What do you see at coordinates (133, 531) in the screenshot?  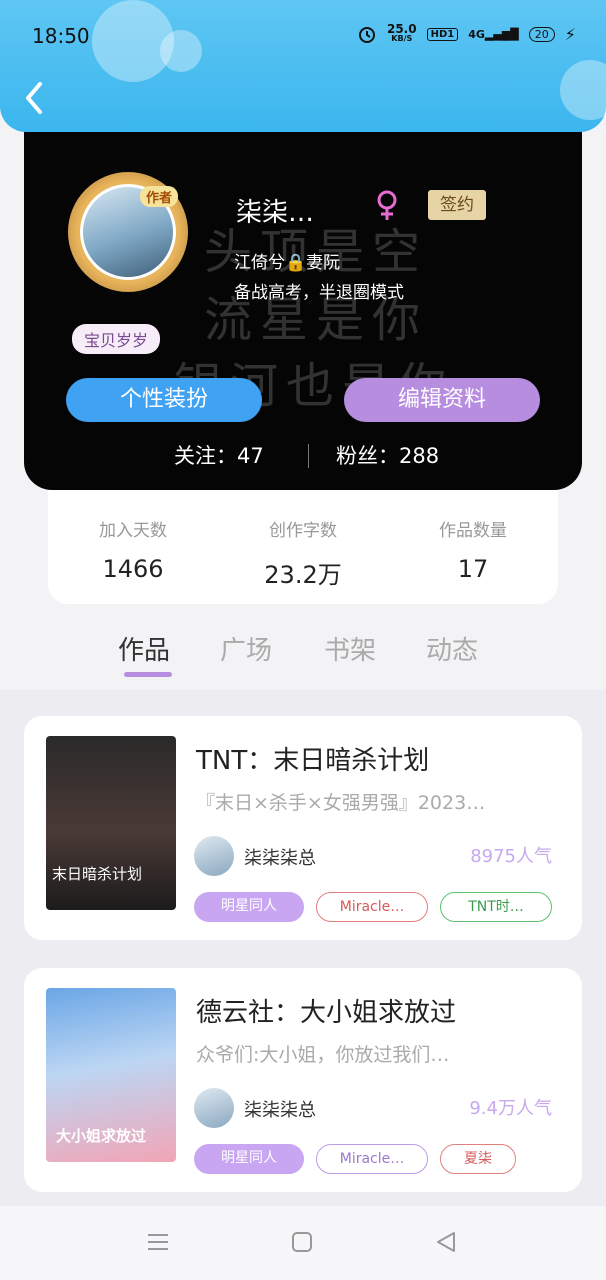 I see `stat-label: 加入天数` at bounding box center [133, 531].